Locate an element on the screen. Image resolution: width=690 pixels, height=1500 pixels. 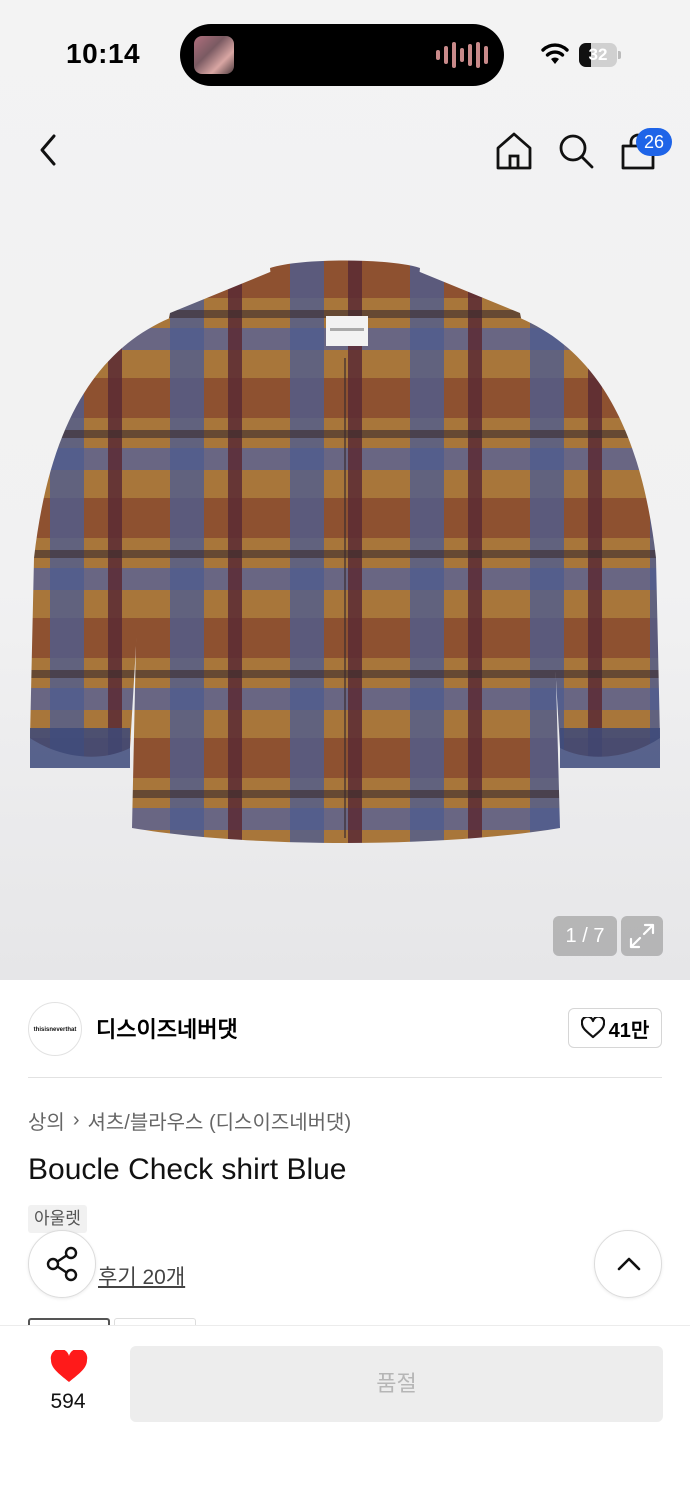
search-icon is located at coordinates (576, 151).